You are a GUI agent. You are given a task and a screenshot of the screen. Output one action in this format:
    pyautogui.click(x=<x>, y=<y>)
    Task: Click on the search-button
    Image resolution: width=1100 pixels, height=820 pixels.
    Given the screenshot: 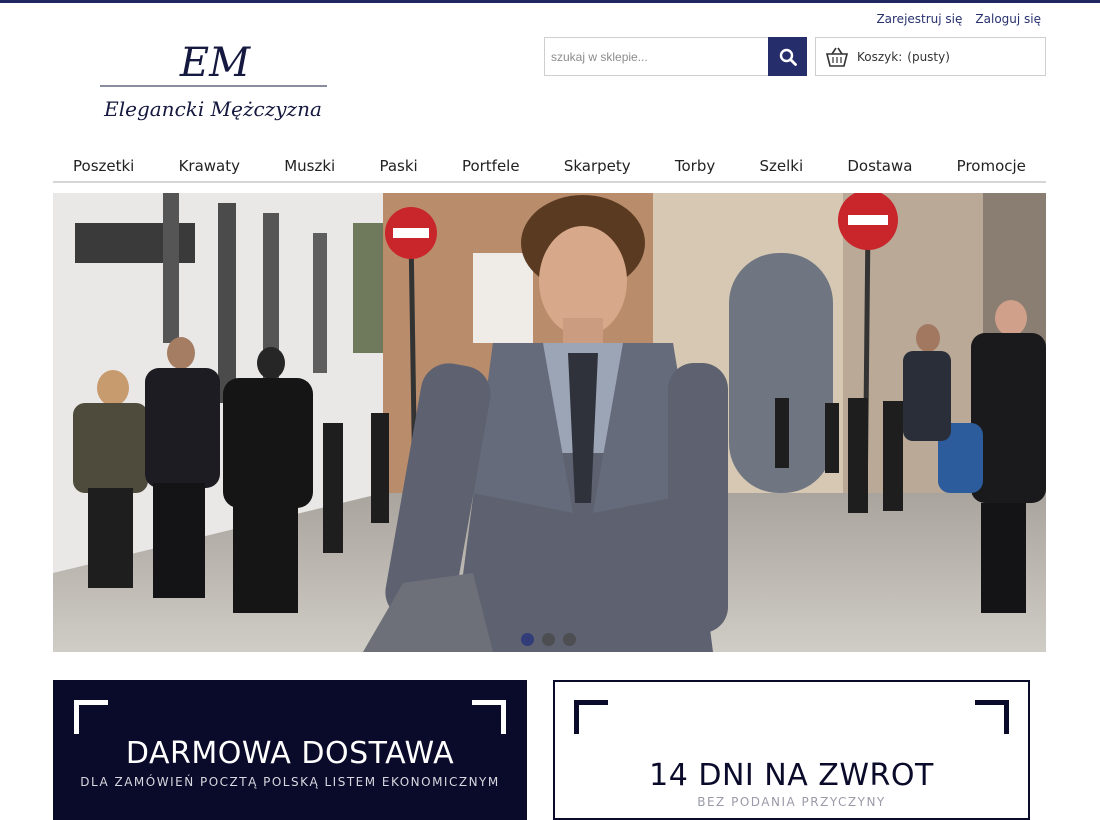 What is the action you would take?
    pyautogui.click(x=787, y=56)
    